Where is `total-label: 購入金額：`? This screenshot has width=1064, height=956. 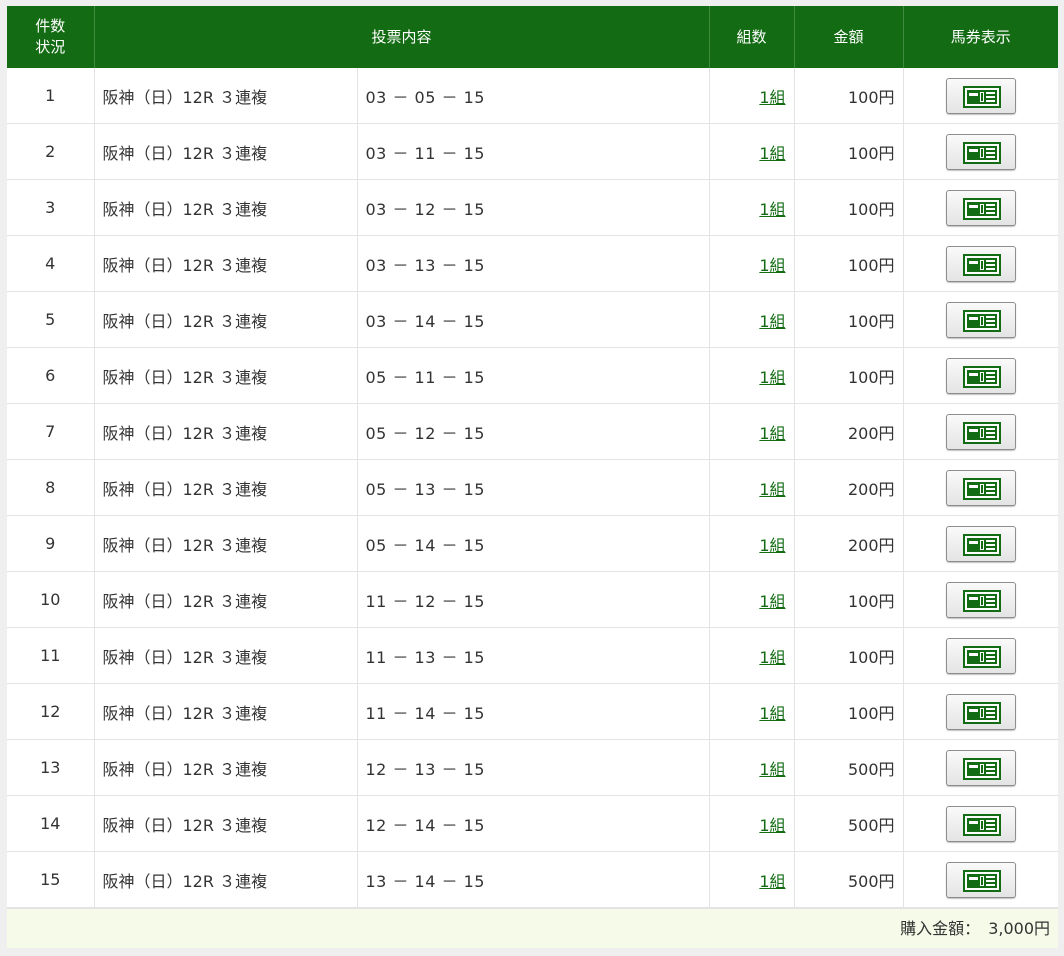 total-label: 購入金額： is located at coordinates (940, 928).